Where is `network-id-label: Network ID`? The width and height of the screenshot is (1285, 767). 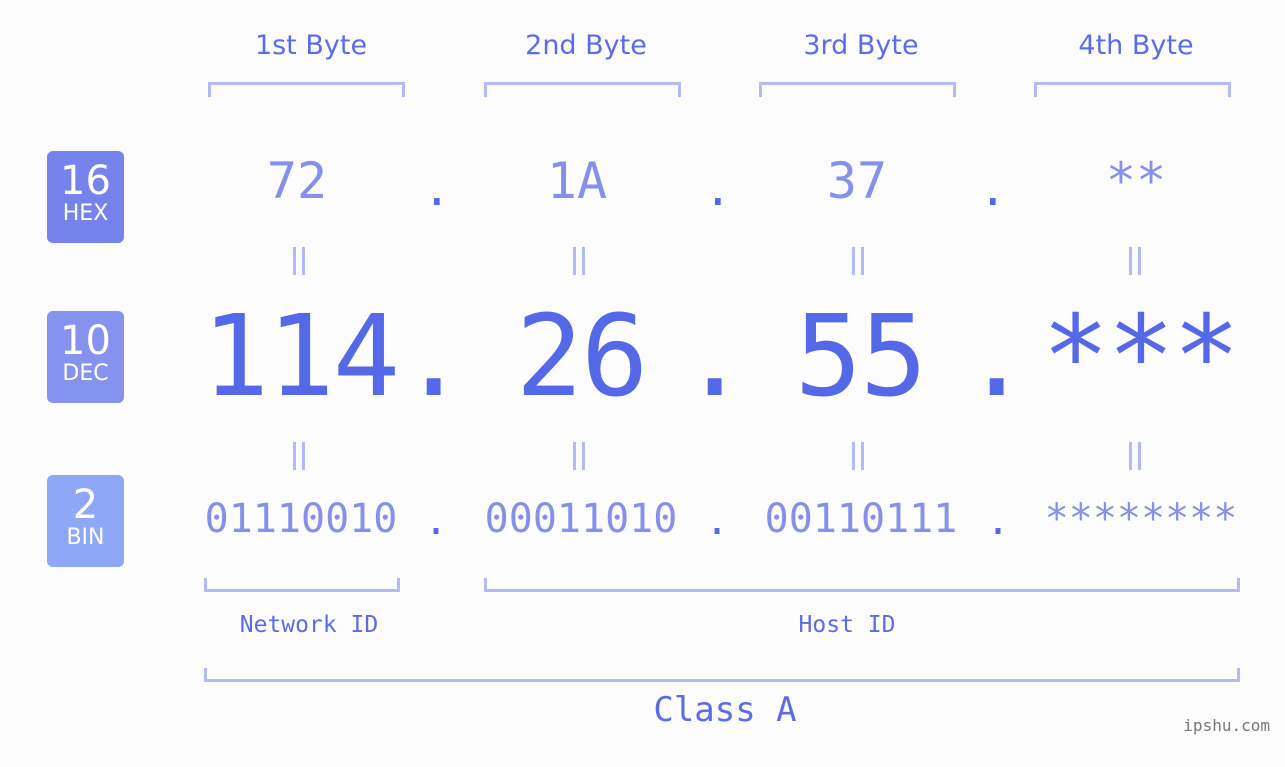 network-id-label: Network ID is located at coordinates (309, 625).